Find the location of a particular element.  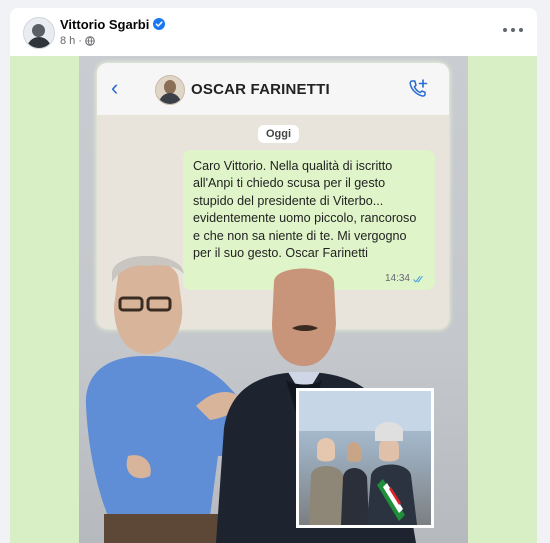

author-name: Vittorio Sgarbi is located at coordinates (104, 24).